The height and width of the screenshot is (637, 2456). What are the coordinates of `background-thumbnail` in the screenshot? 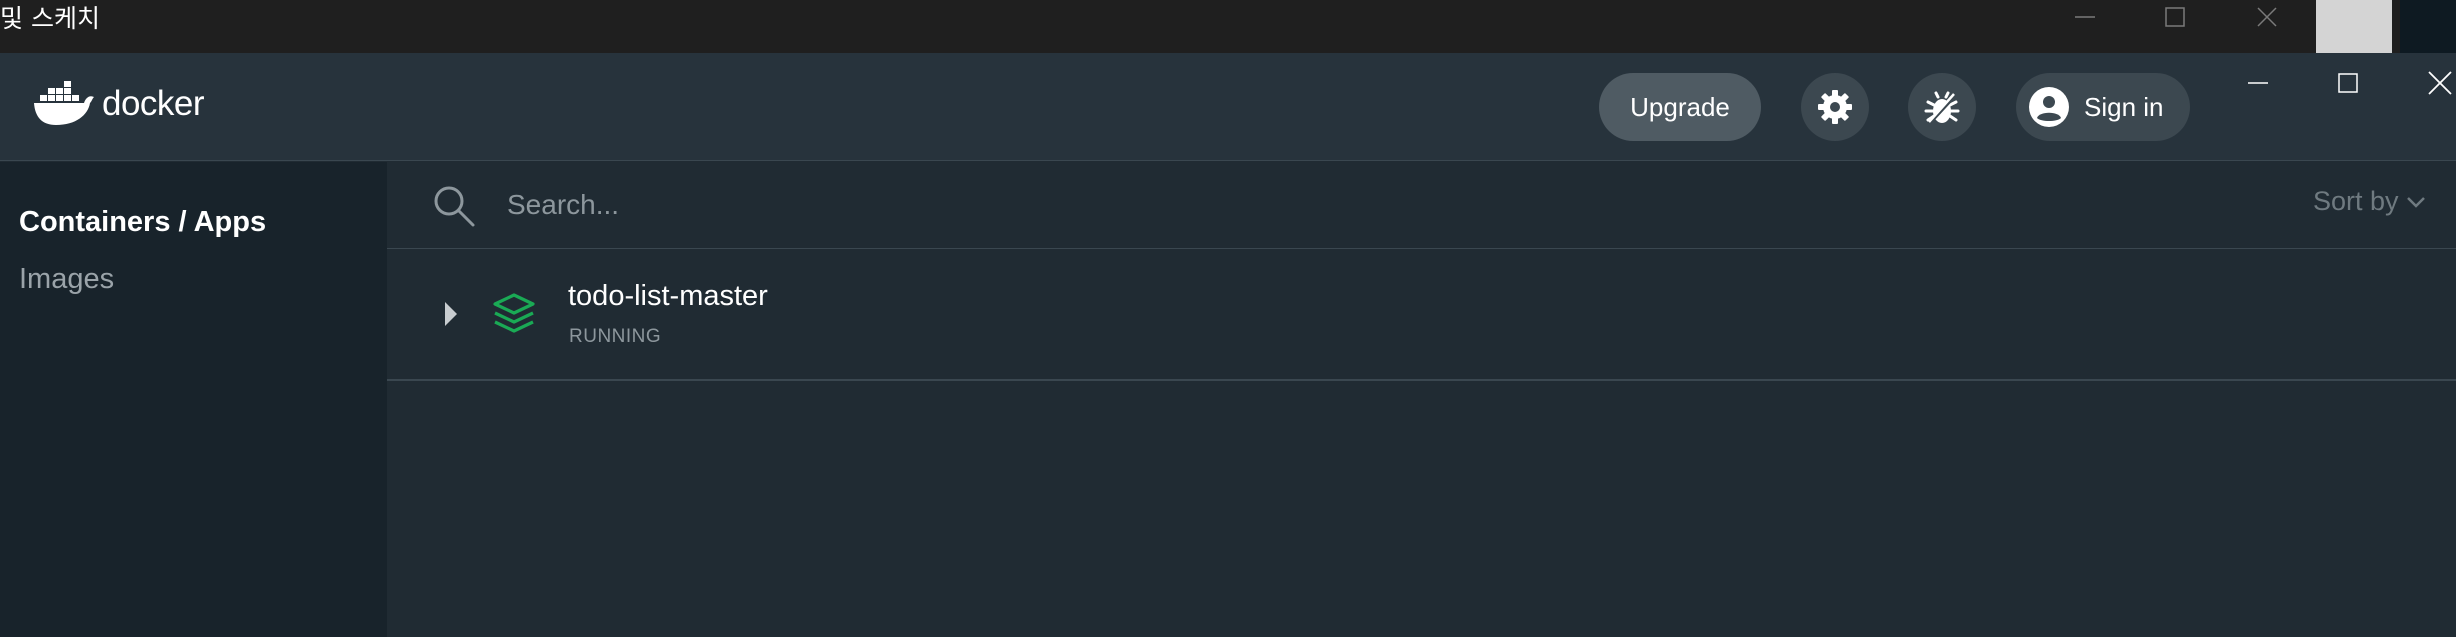 It's located at (2354, 26).